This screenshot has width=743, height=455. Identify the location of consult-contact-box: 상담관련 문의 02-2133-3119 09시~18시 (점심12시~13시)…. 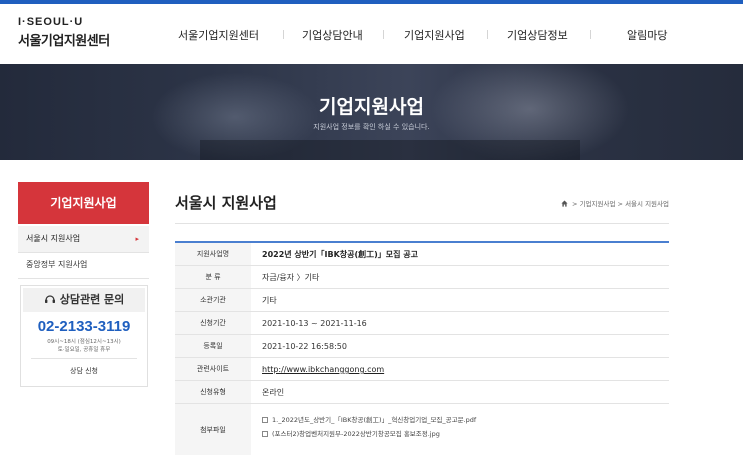
(84, 336).